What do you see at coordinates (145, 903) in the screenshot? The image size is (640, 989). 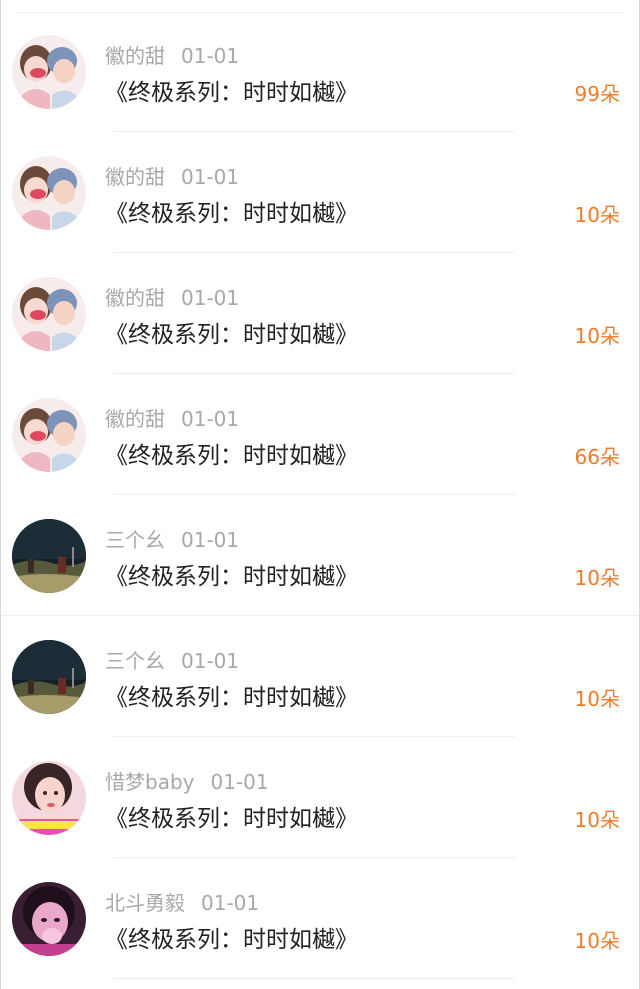 I see `username: 北斗勇毅` at bounding box center [145, 903].